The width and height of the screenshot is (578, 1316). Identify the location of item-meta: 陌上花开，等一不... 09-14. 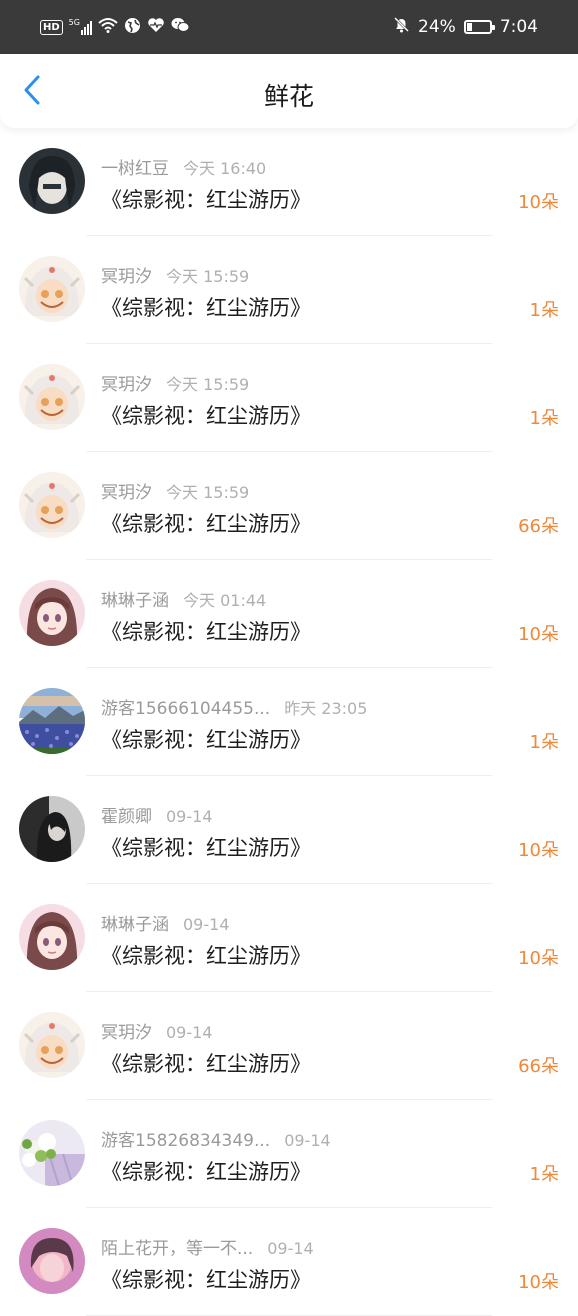
(207, 1246).